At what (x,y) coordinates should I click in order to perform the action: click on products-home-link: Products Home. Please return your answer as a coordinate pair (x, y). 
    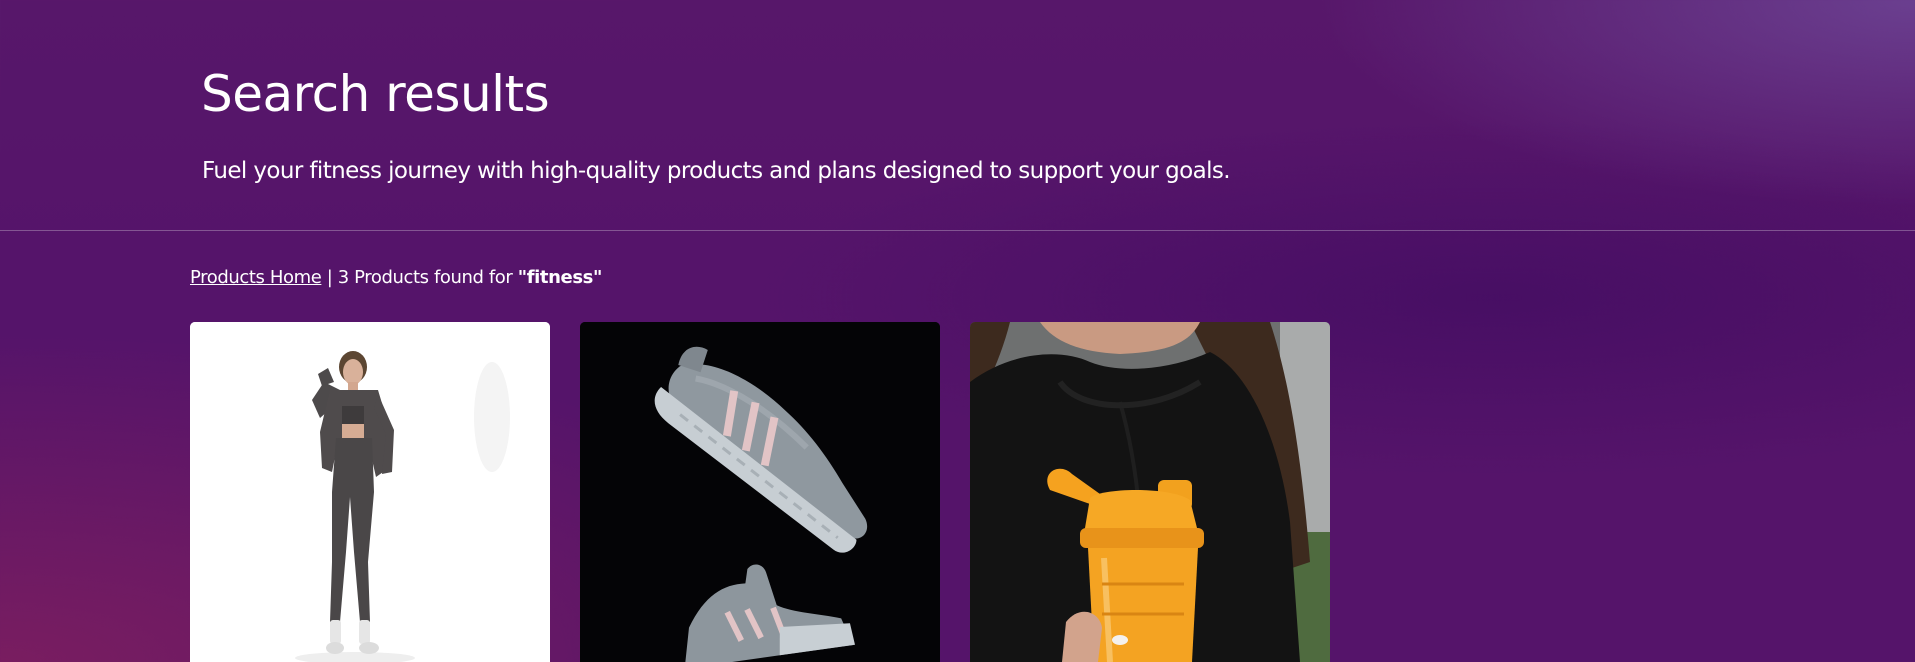
    Looking at the image, I should click on (256, 277).